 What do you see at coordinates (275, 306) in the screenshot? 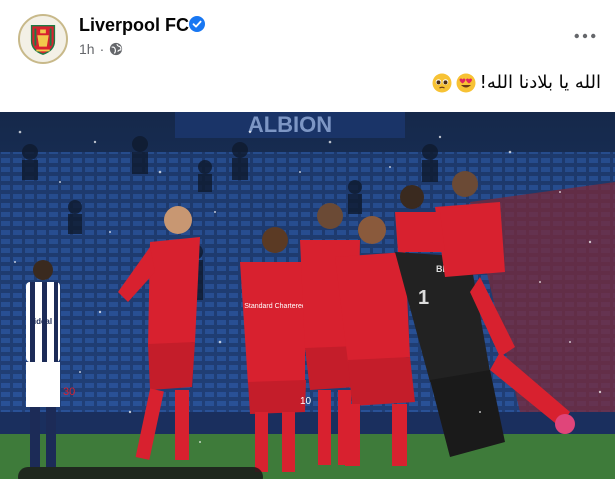
I see `shirt-sponsor-text: Standard Chartered` at bounding box center [275, 306].